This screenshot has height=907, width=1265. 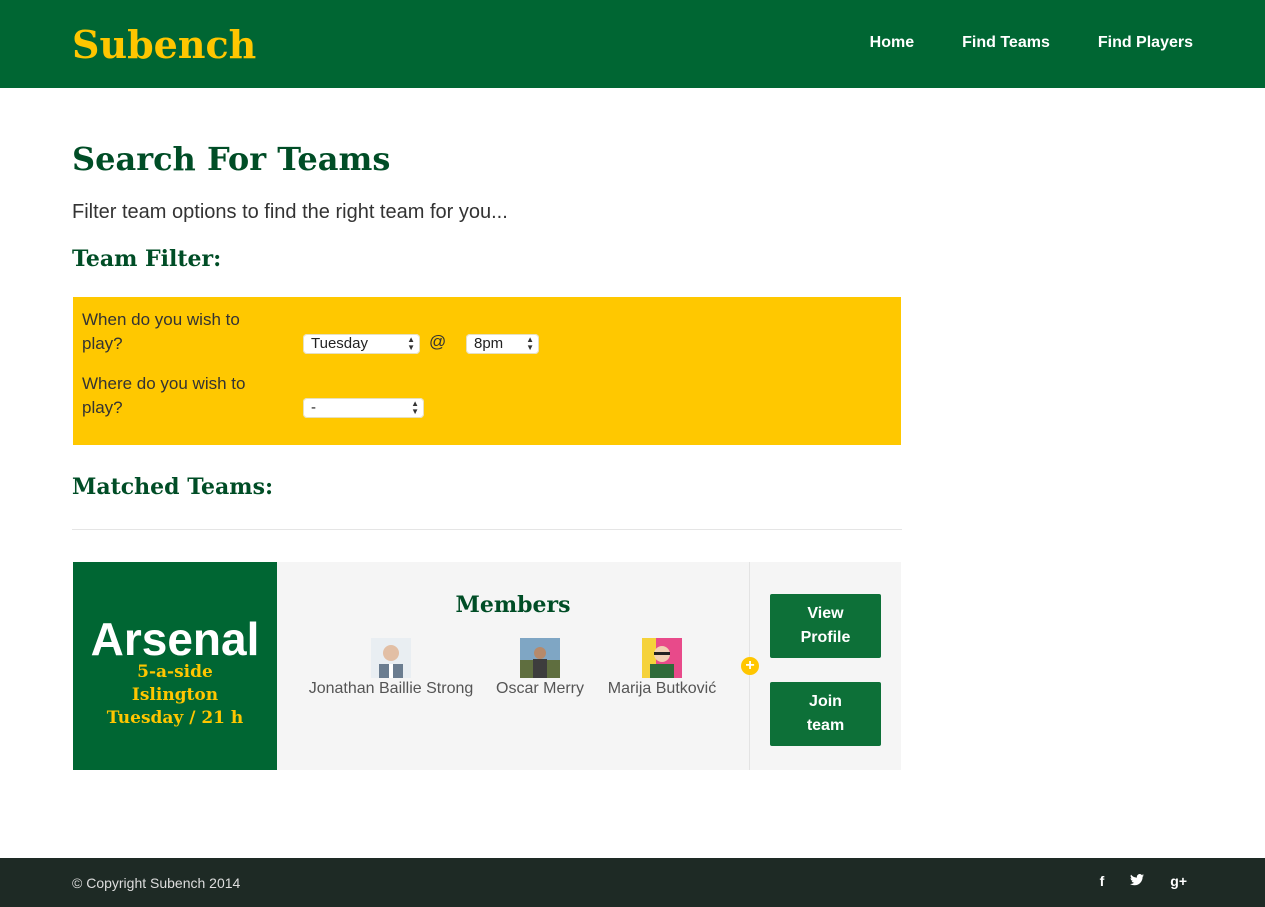 What do you see at coordinates (313, 407) in the screenshot?
I see `location-select-value: -` at bounding box center [313, 407].